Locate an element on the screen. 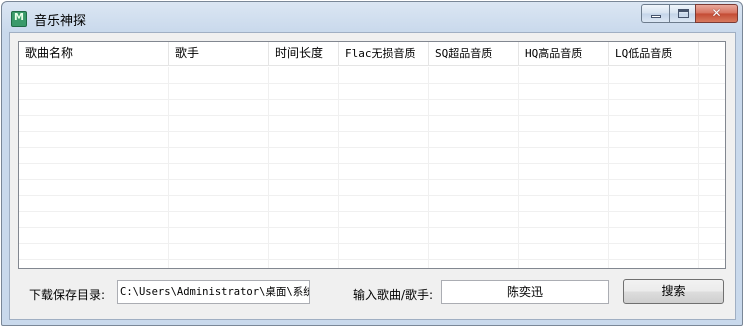 This screenshot has width=745, height=329. search-input-label: 输入歌曲/歌手: is located at coordinates (393, 295).